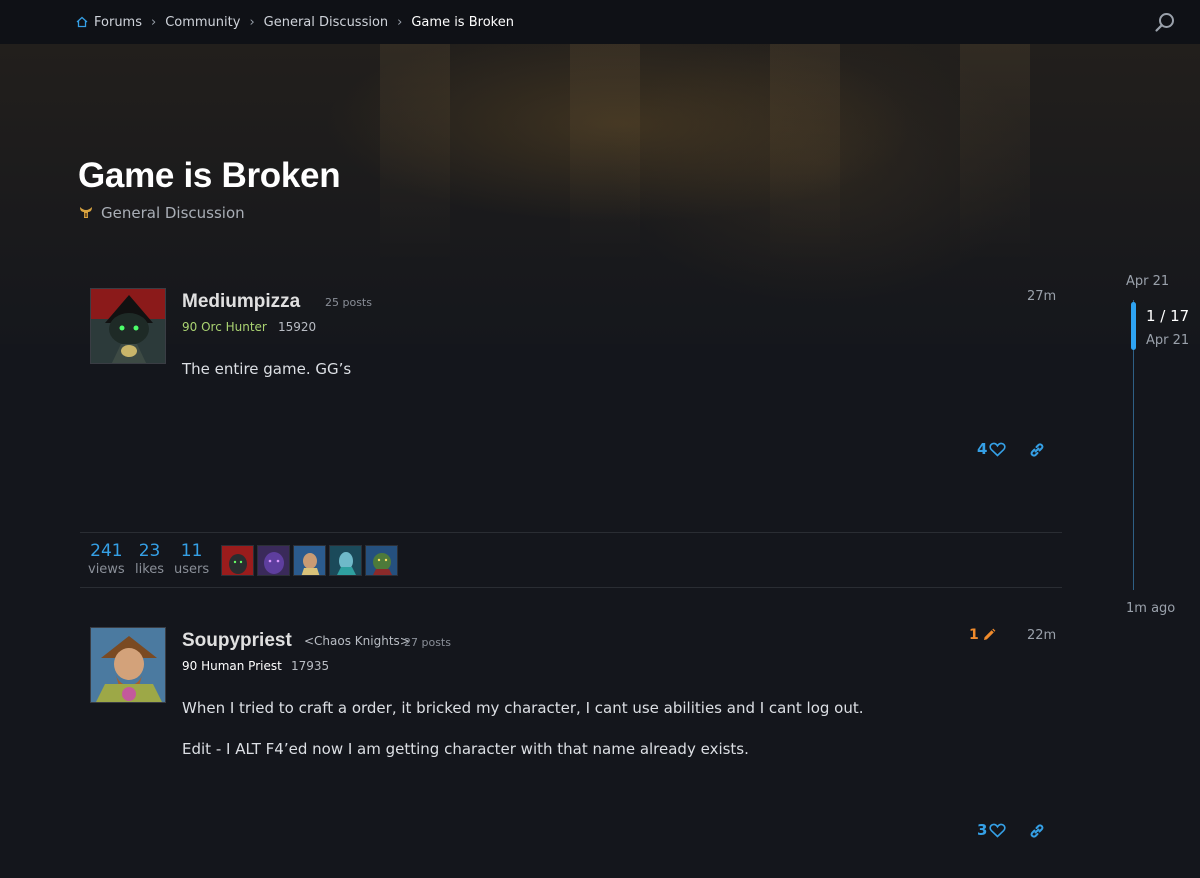  I want to click on breadcrumb-current-topic: Game is Broken, so click(462, 22).